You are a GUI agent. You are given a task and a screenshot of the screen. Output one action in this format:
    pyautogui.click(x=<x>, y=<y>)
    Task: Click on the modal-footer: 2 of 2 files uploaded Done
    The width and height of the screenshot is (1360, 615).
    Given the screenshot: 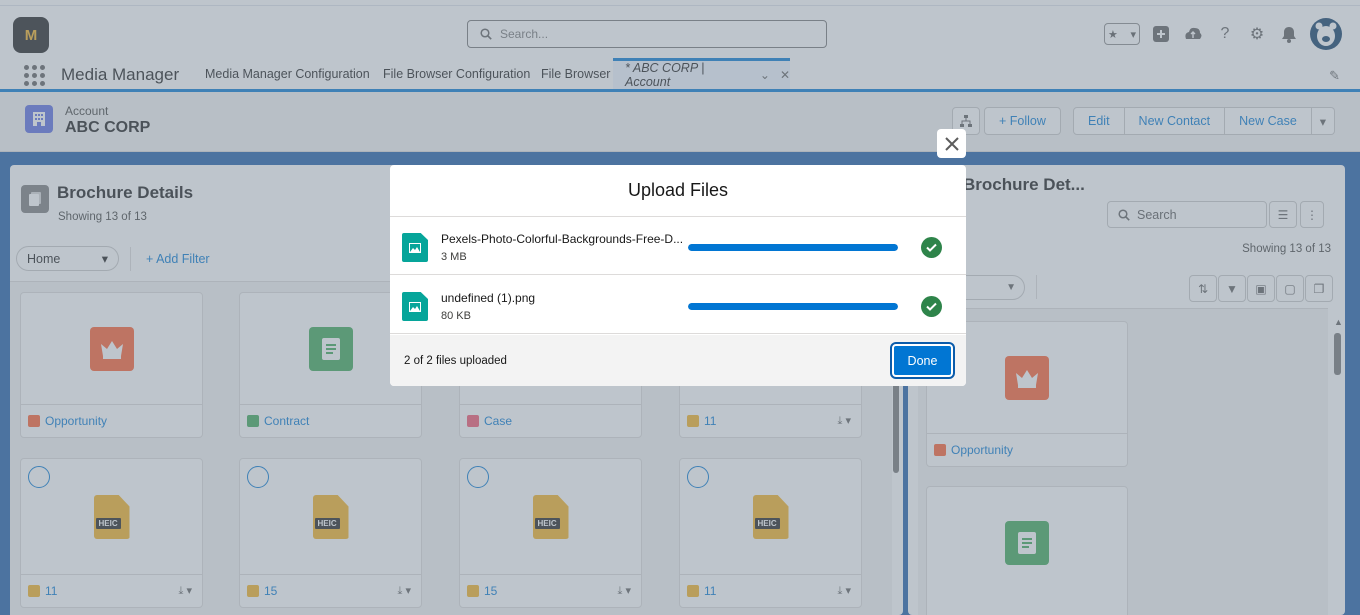 What is the action you would take?
    pyautogui.click(x=678, y=360)
    